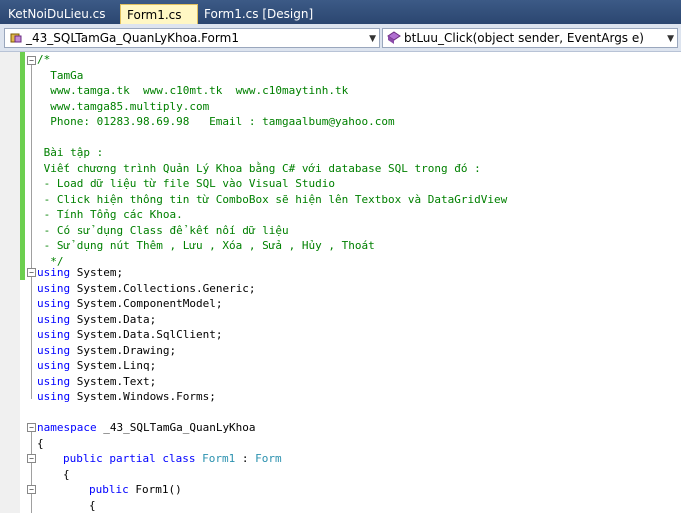 This screenshot has height=513, width=681. I want to click on tab-label: Form1.cs, so click(154, 15).